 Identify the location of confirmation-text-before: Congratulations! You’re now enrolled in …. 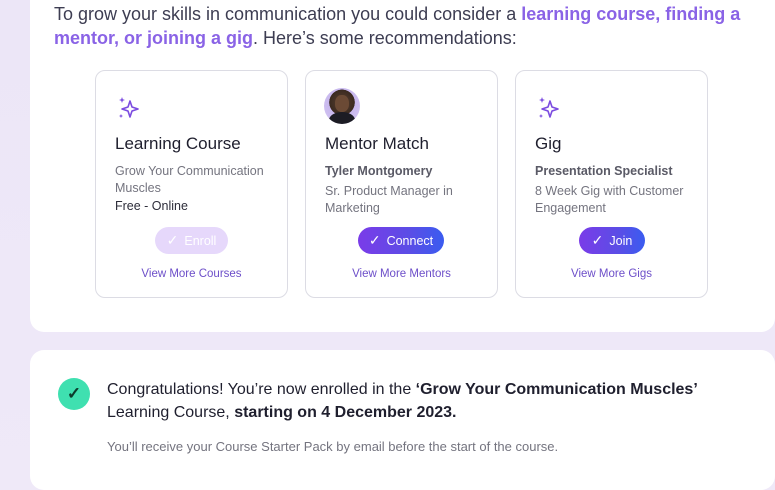
(261, 389).